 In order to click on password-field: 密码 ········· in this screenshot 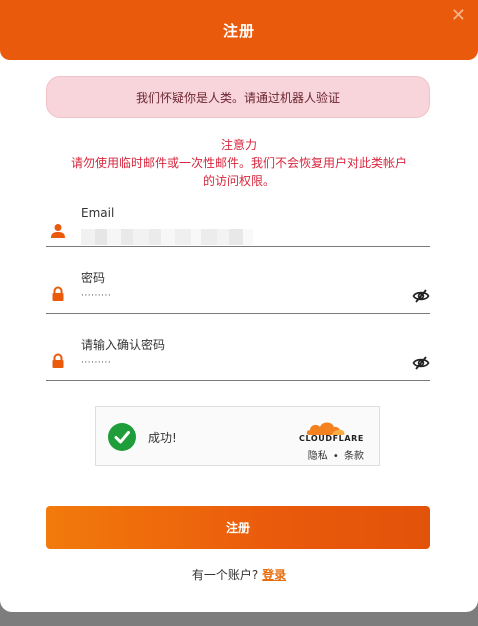, I will do `click(238, 291)`.